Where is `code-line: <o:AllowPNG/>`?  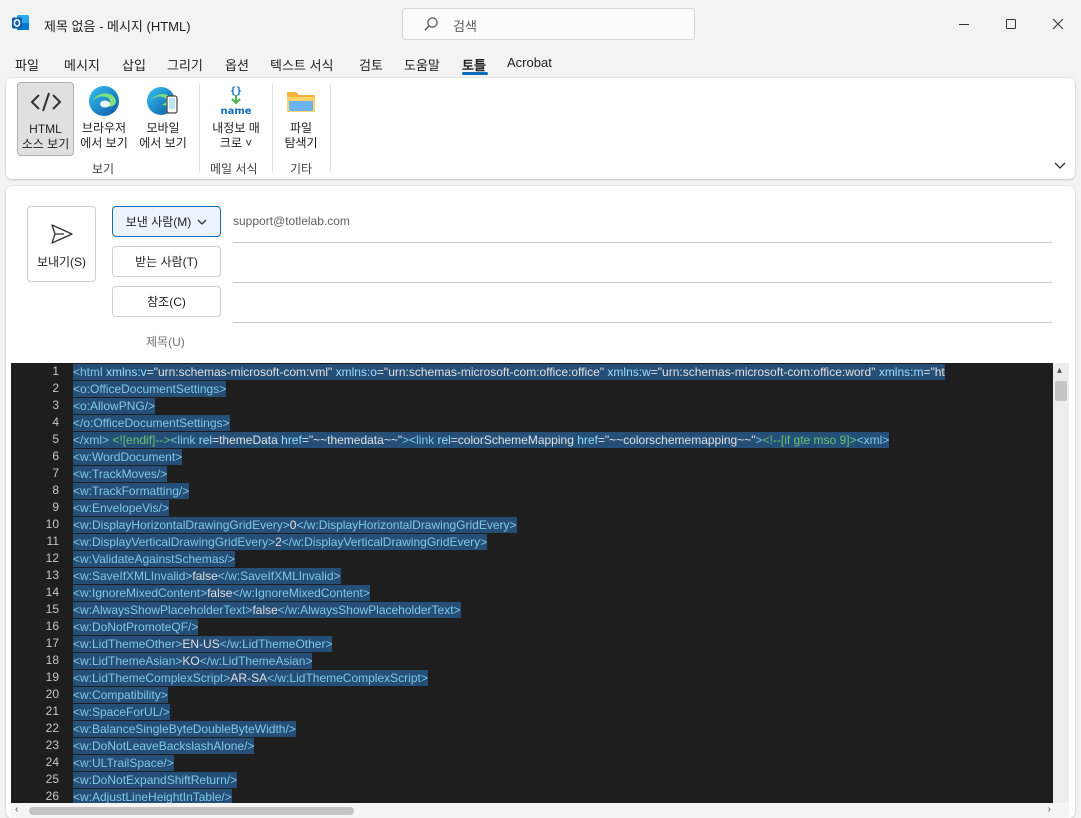
code-line: <o:AllowPNG/> is located at coordinates (562, 406).